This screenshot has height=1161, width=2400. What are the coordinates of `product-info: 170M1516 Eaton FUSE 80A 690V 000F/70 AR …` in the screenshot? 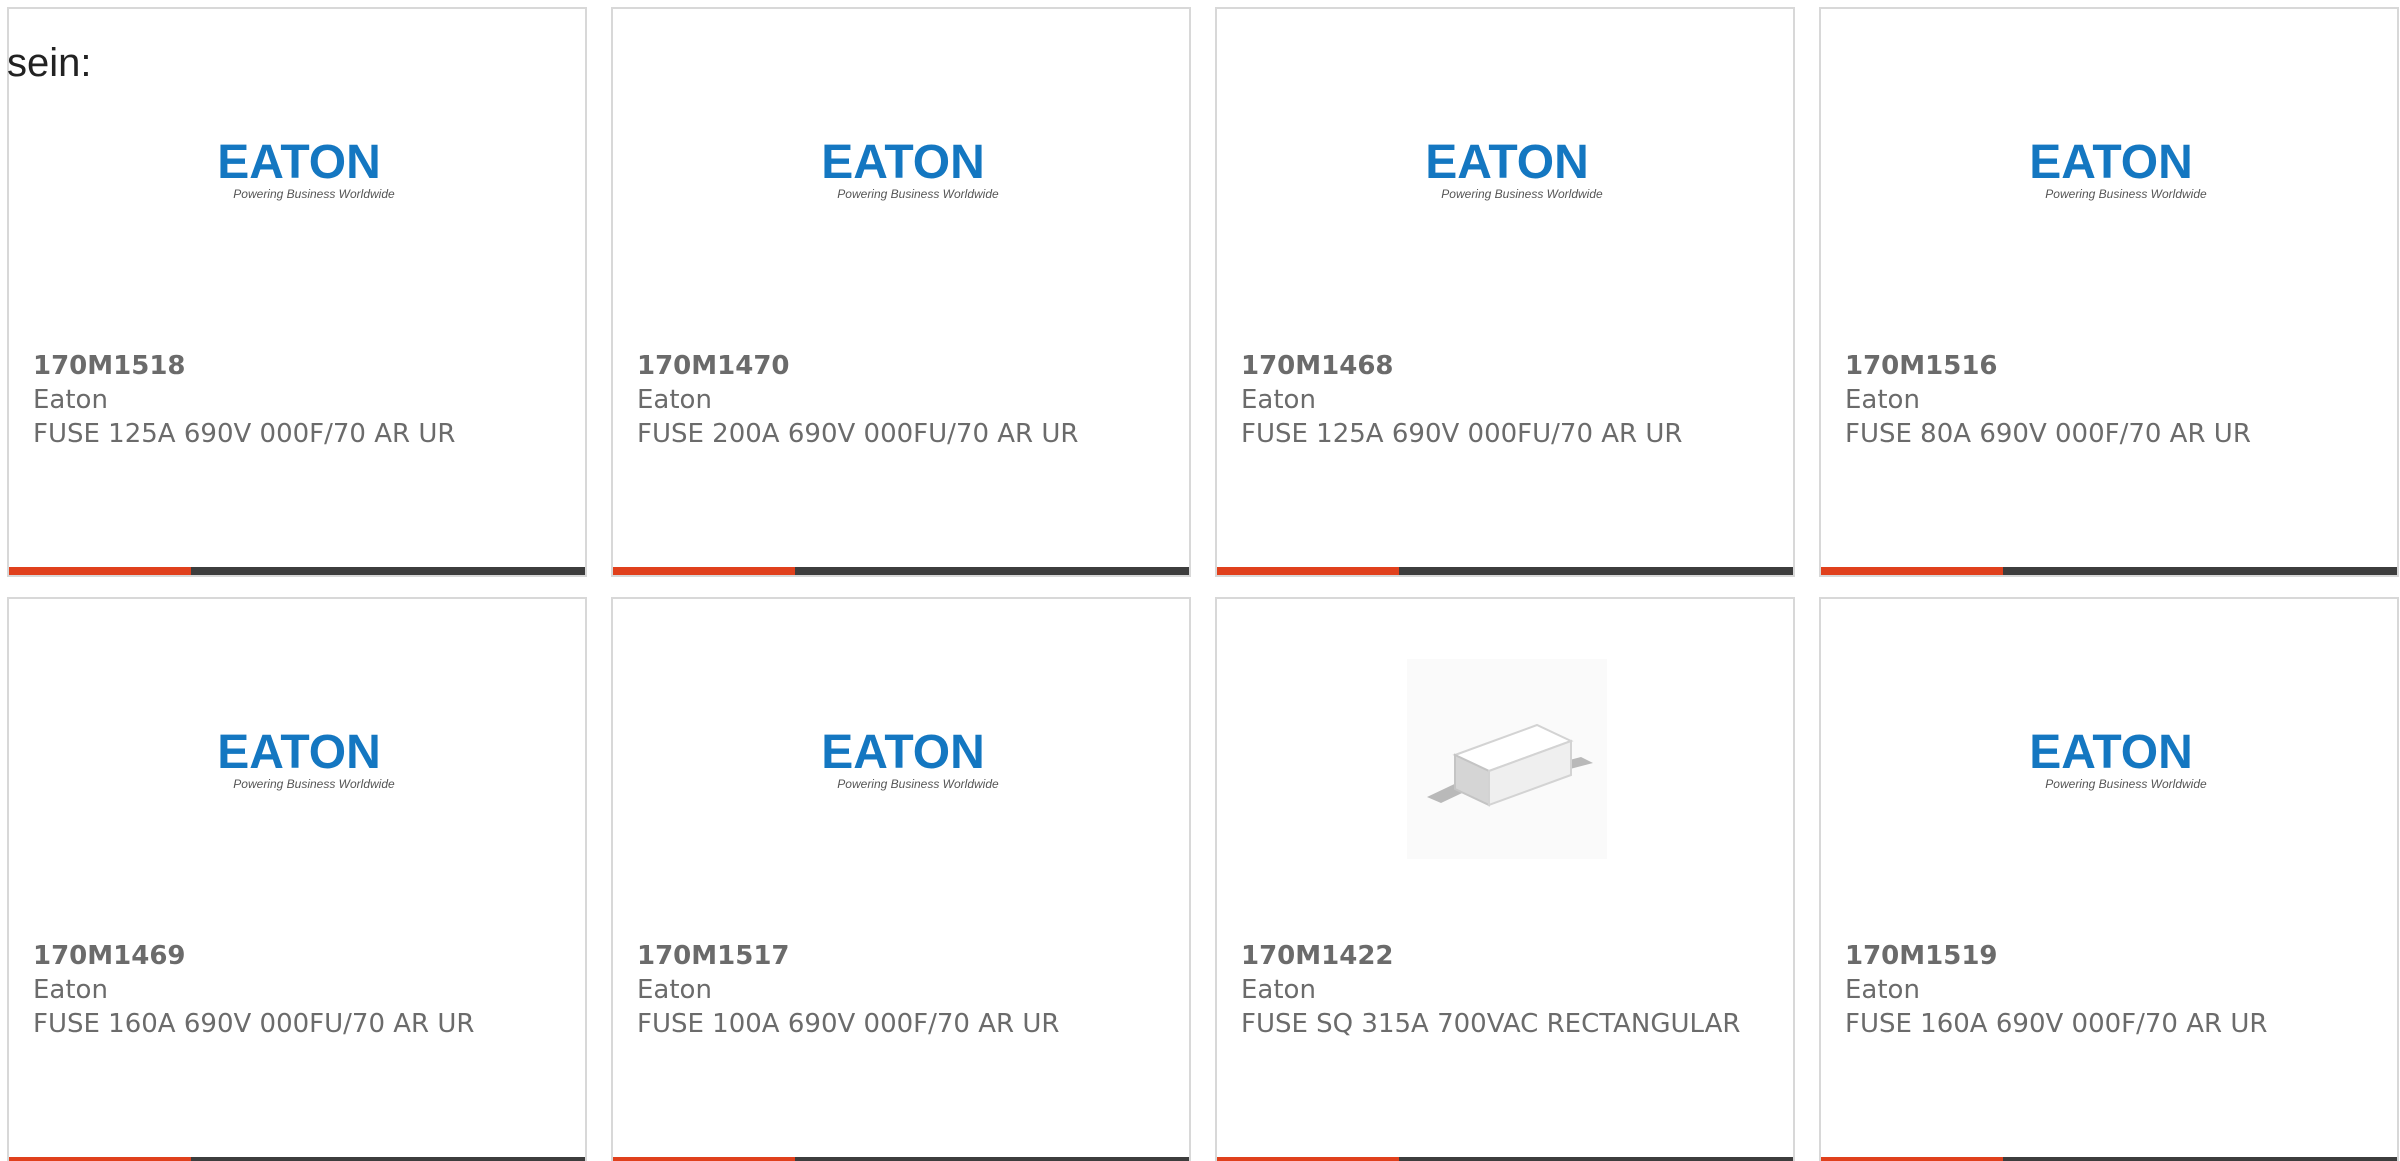 It's located at (2105, 400).